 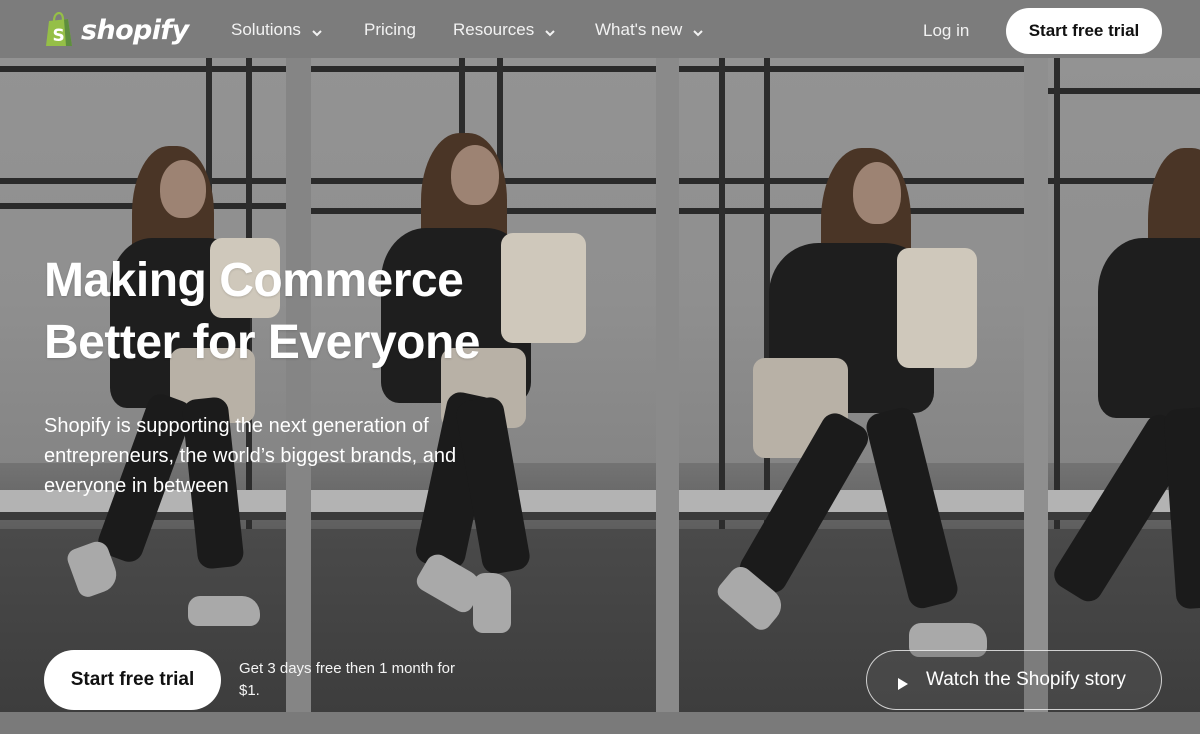 What do you see at coordinates (946, 31) in the screenshot?
I see `login-link: Log in` at bounding box center [946, 31].